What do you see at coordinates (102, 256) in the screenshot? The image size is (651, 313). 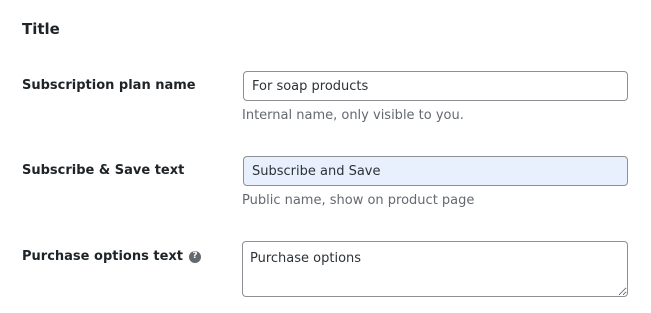 I see `purchase-options-label-text: Purchase options text` at bounding box center [102, 256].